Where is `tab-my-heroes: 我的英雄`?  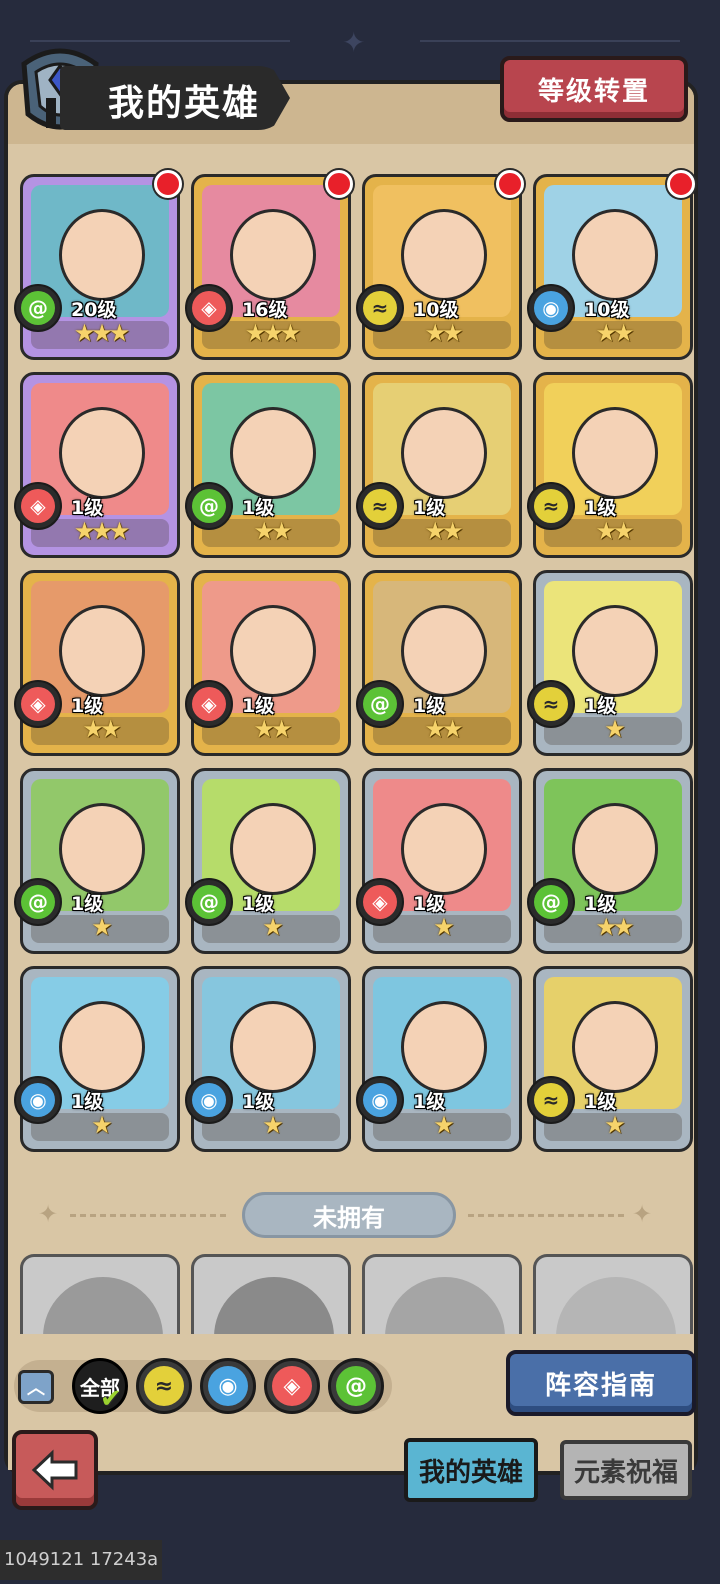 tab-my-heroes: 我的英雄 is located at coordinates (471, 1470).